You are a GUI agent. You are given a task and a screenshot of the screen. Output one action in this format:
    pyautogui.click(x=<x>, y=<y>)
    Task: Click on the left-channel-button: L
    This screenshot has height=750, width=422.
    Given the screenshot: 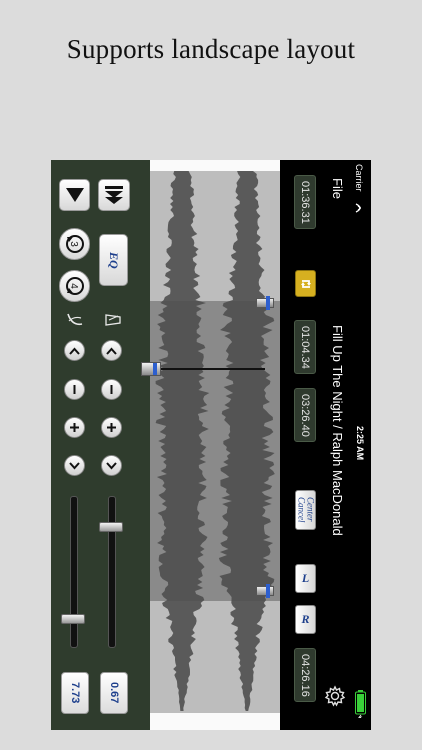 What is the action you would take?
    pyautogui.click(x=305, y=578)
    